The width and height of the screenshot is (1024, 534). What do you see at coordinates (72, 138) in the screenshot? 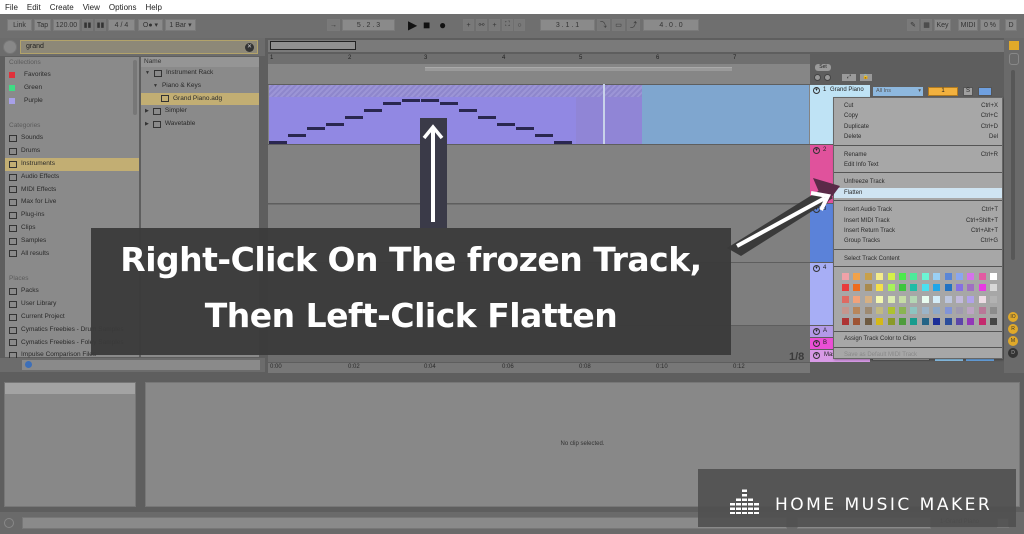
I see `category-sounds: Sounds` at bounding box center [72, 138].